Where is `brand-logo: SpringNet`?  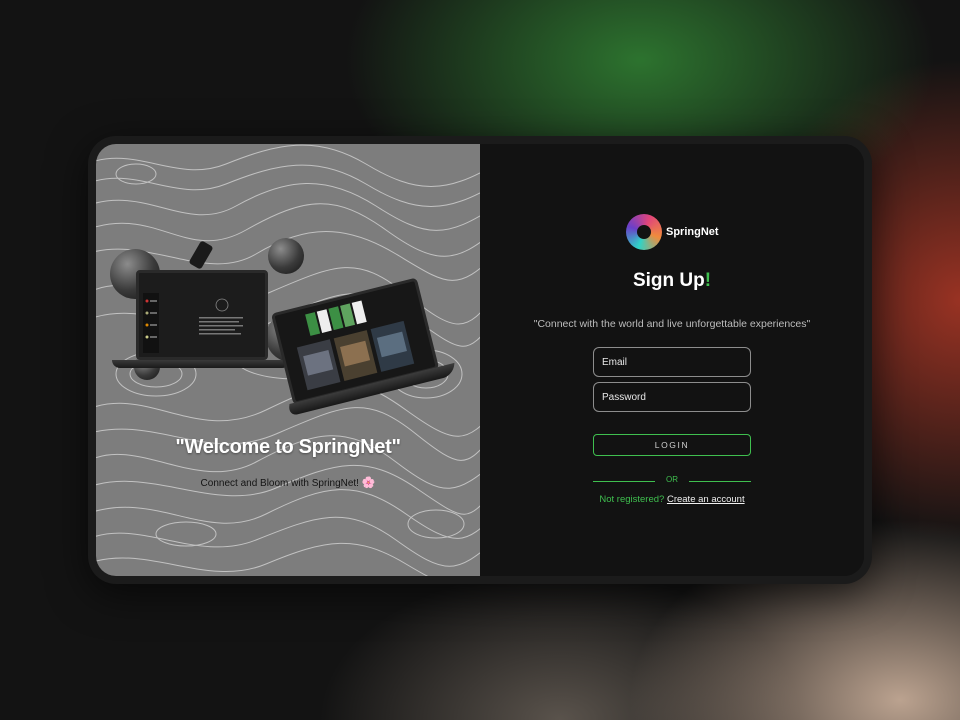
brand-logo: SpringNet is located at coordinates (672, 232).